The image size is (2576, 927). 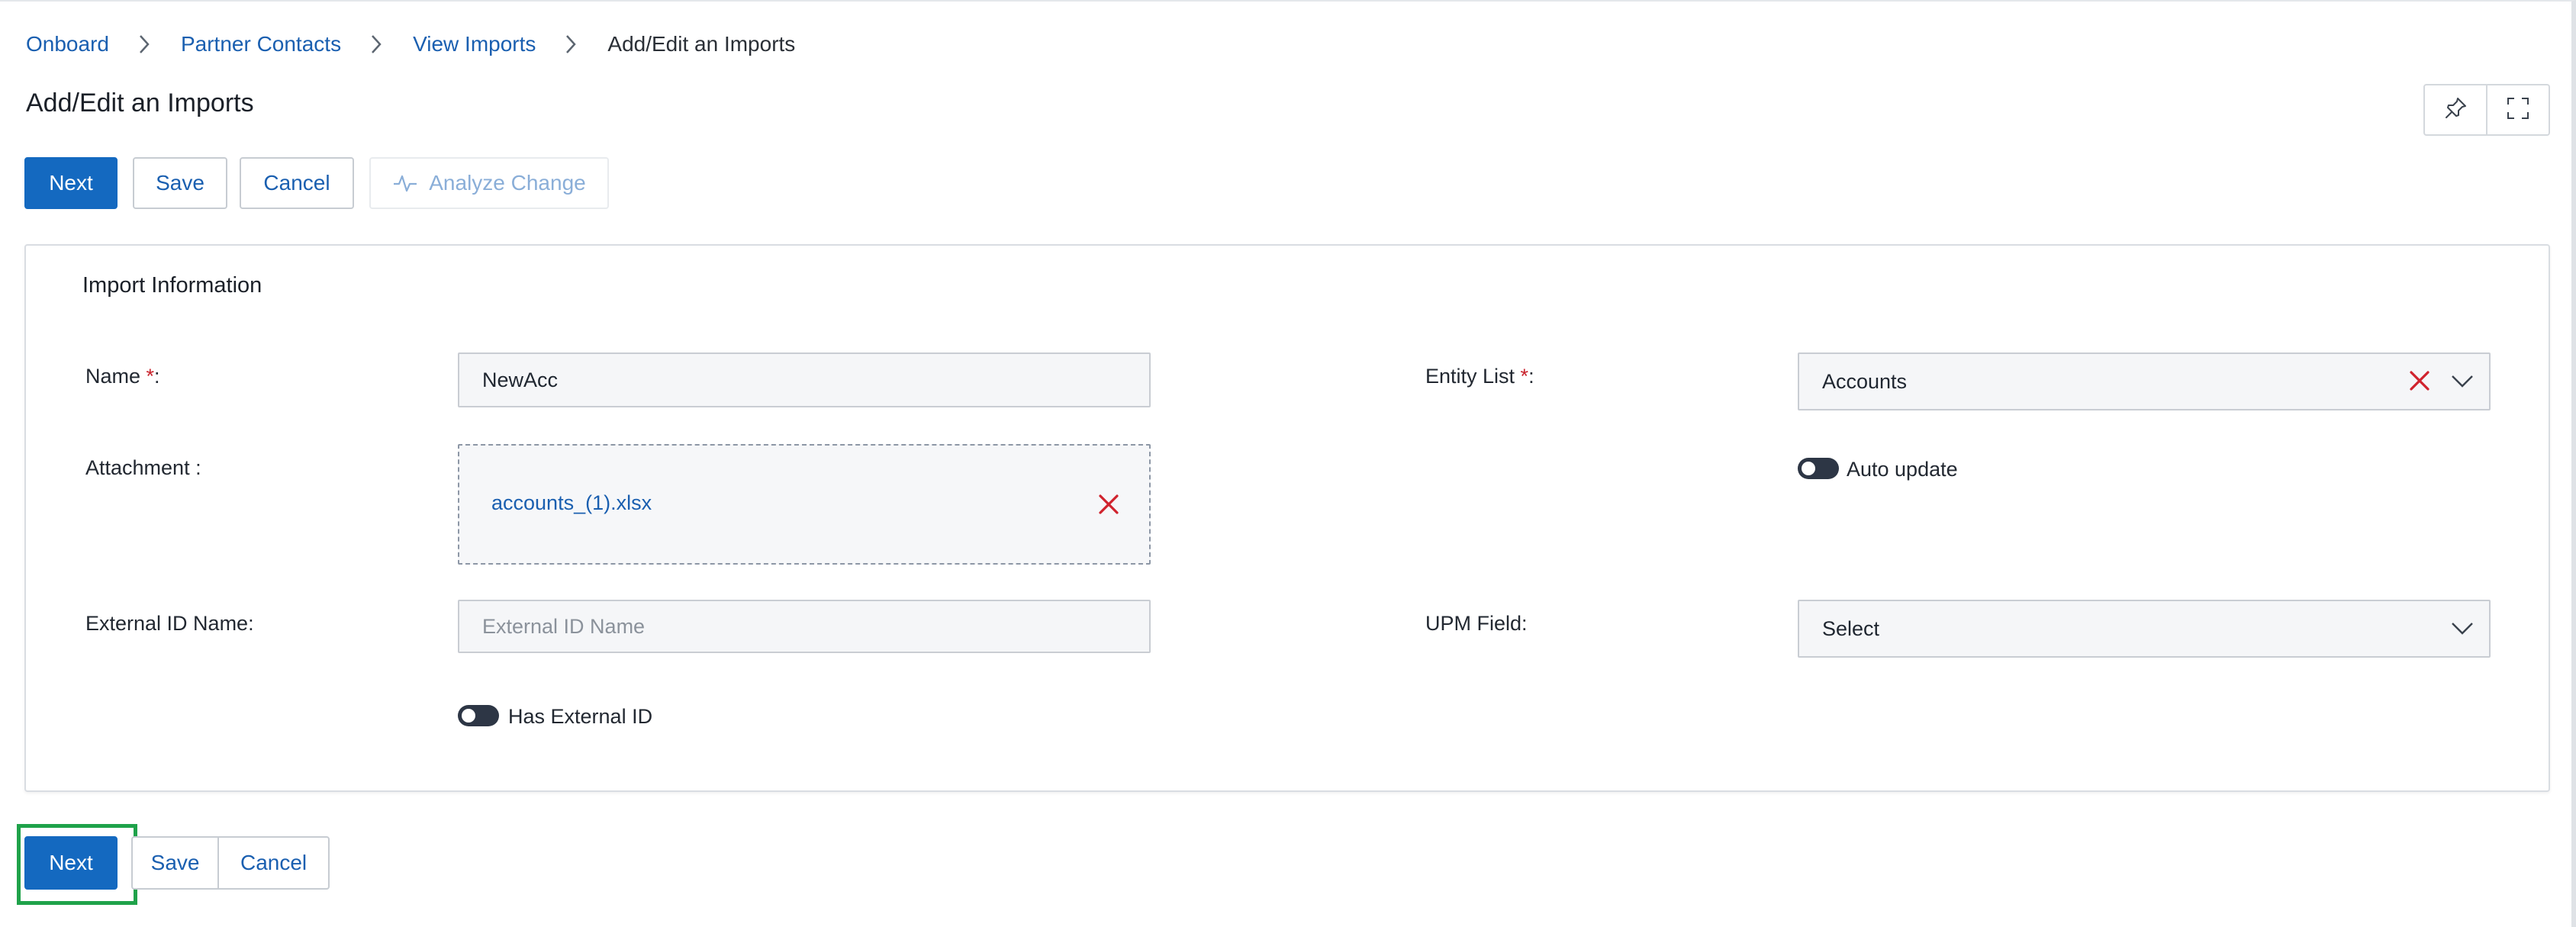 I want to click on footer-cancel-button: Cancel, so click(x=272, y=863).